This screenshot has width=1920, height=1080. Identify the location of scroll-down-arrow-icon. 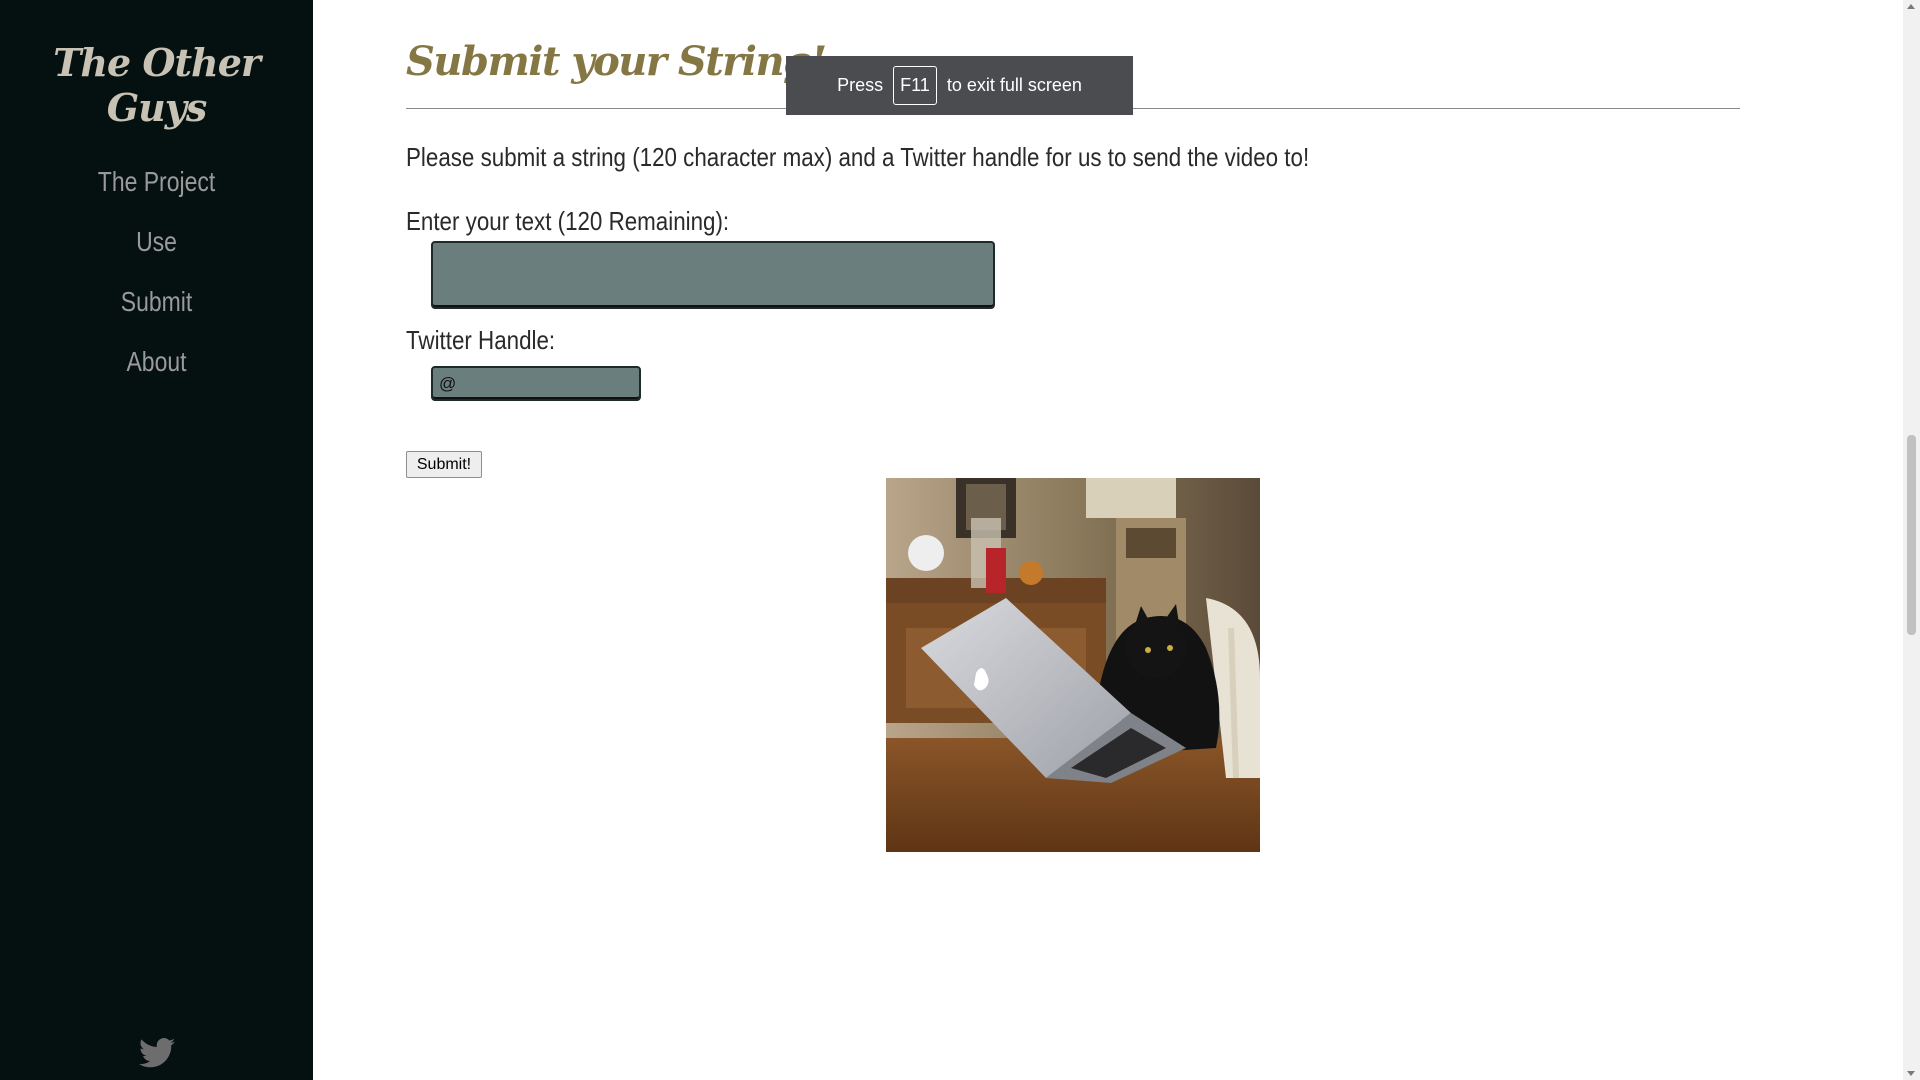
(1911, 1073).